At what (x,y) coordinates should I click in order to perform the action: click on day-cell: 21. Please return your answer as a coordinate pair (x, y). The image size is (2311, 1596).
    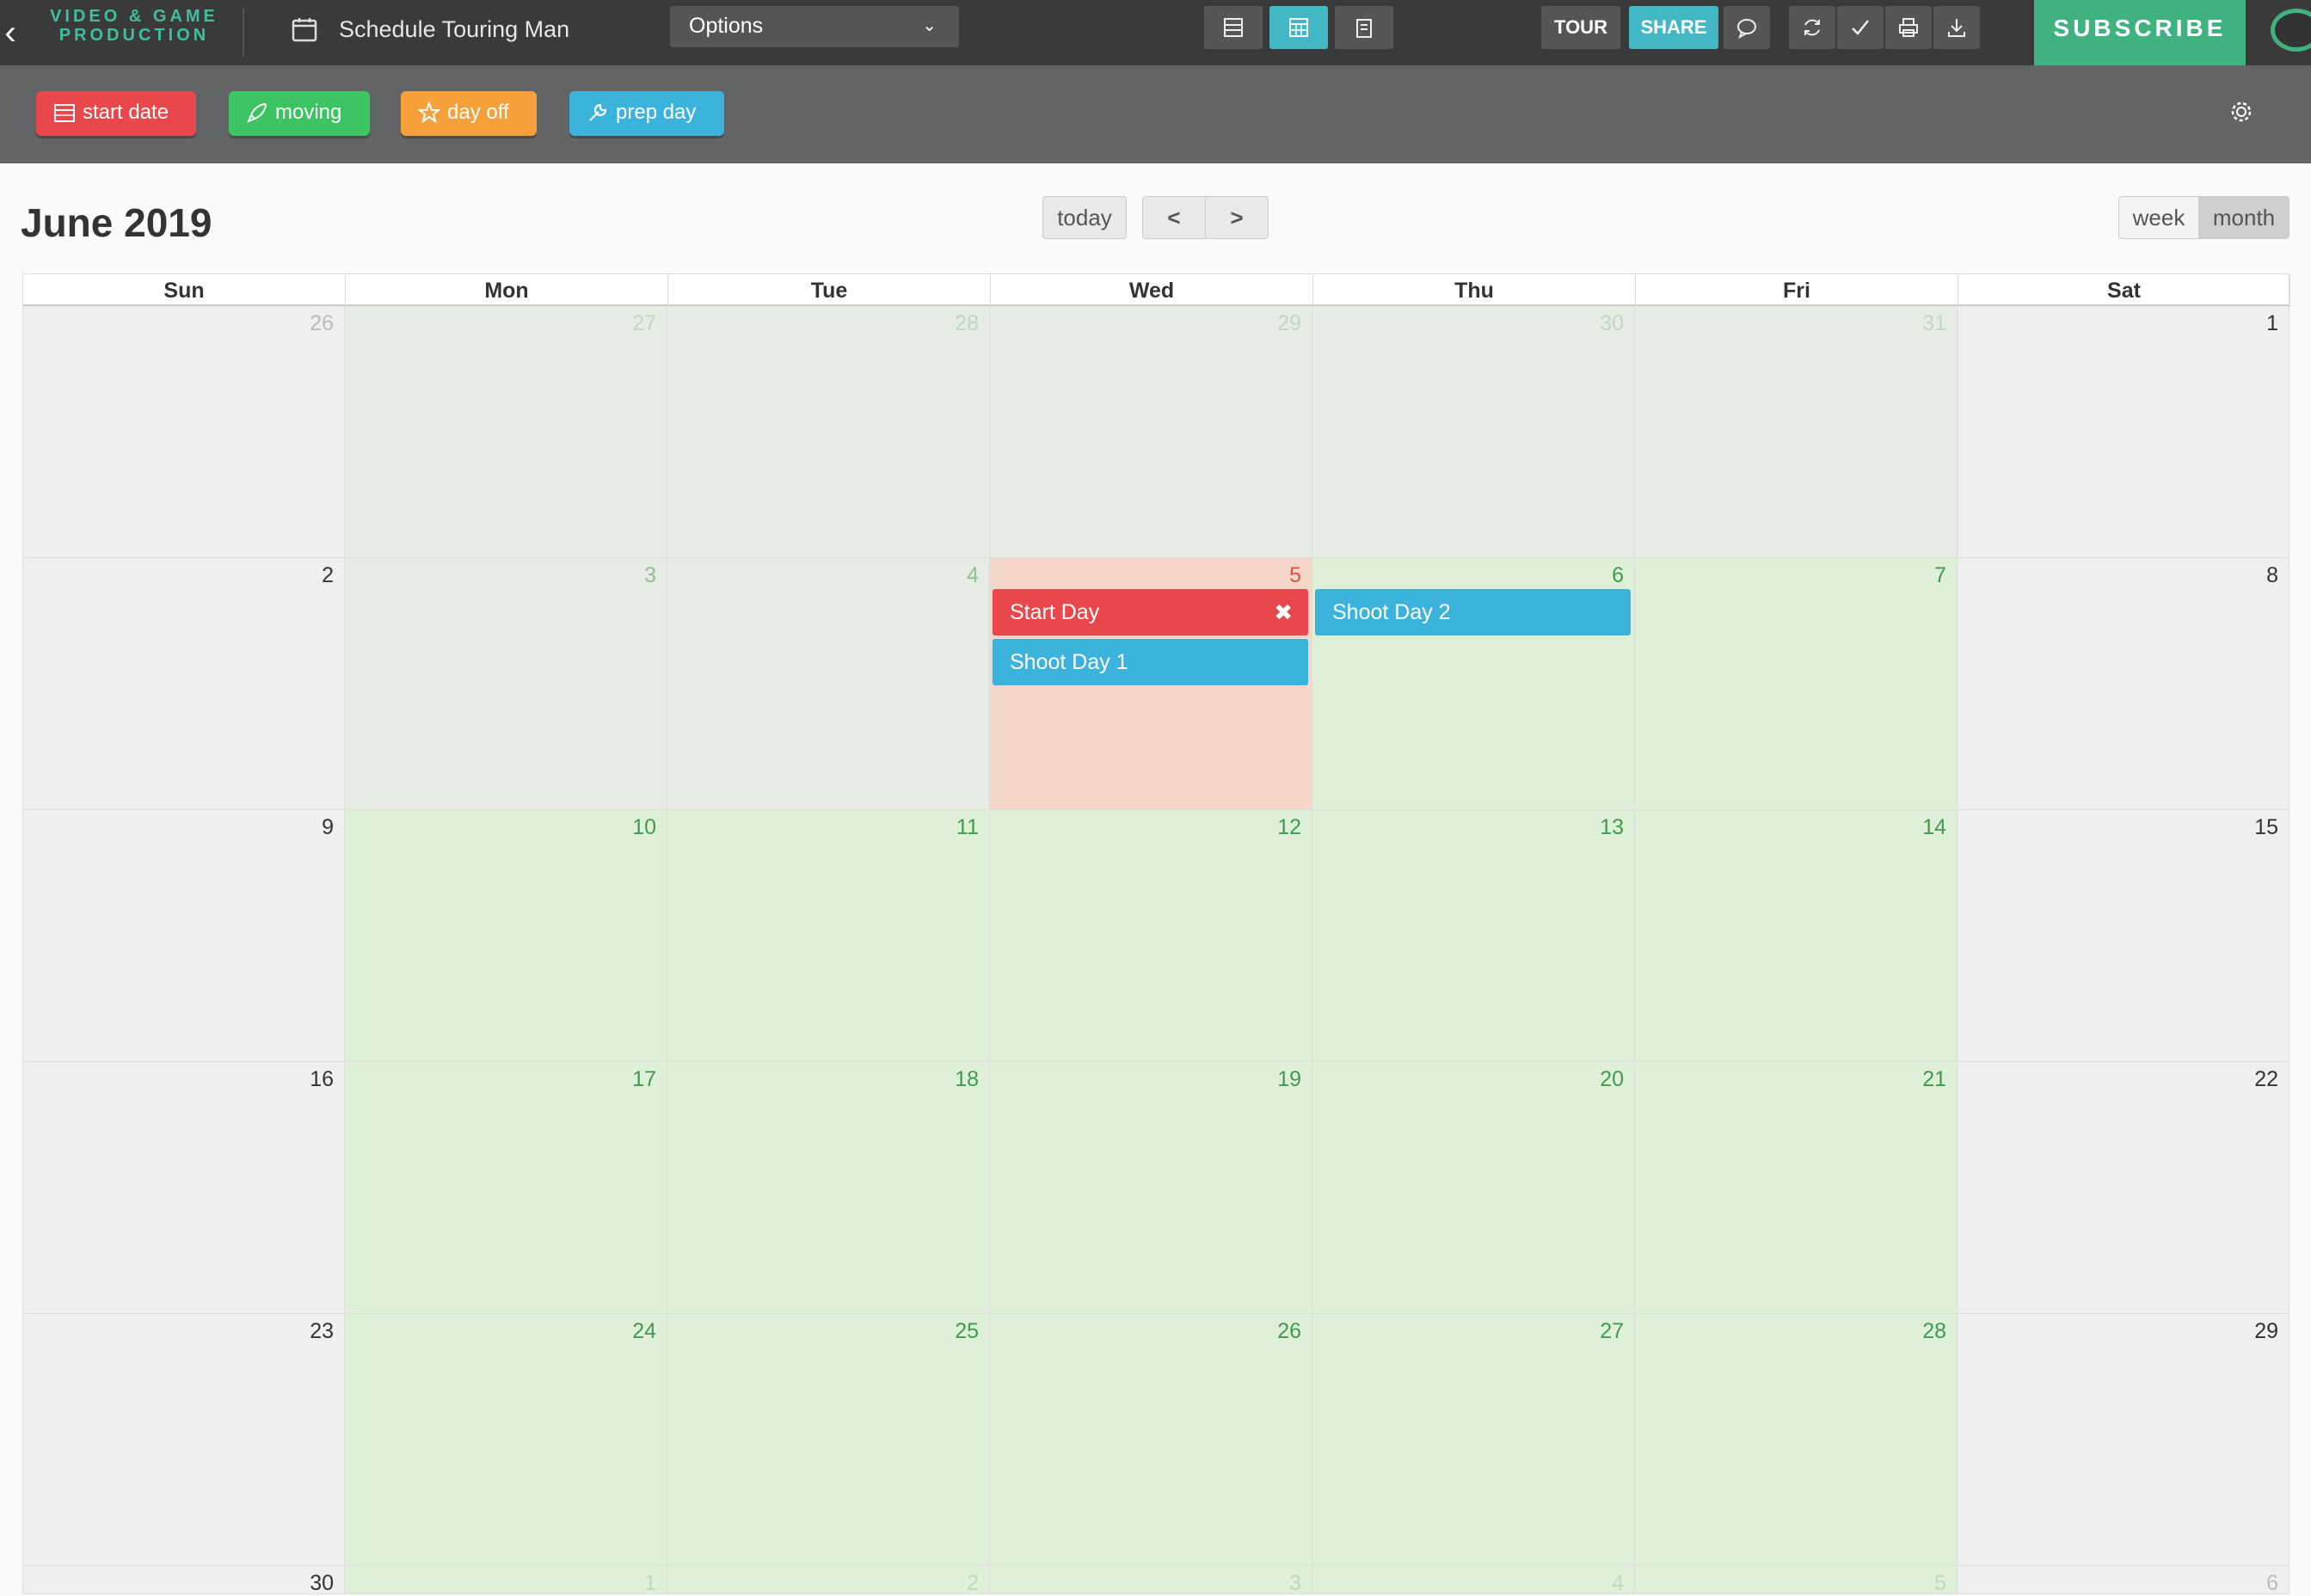
    Looking at the image, I should click on (1797, 1188).